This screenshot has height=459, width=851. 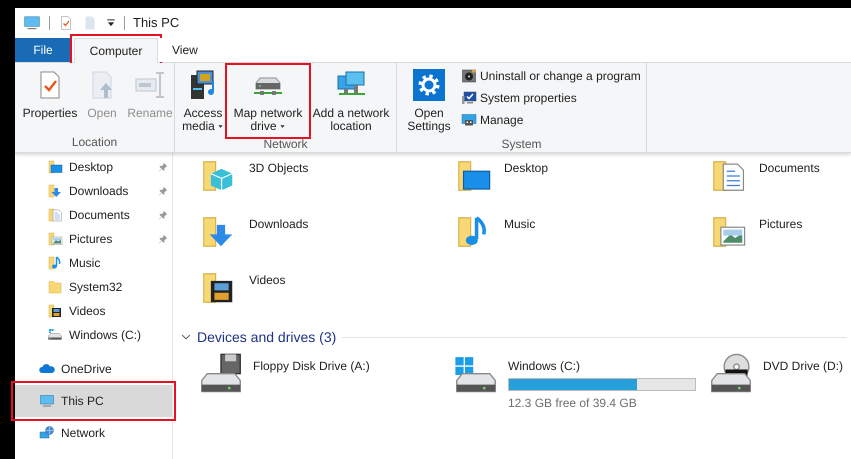 What do you see at coordinates (93, 263) in the screenshot?
I see `nav-item: Music` at bounding box center [93, 263].